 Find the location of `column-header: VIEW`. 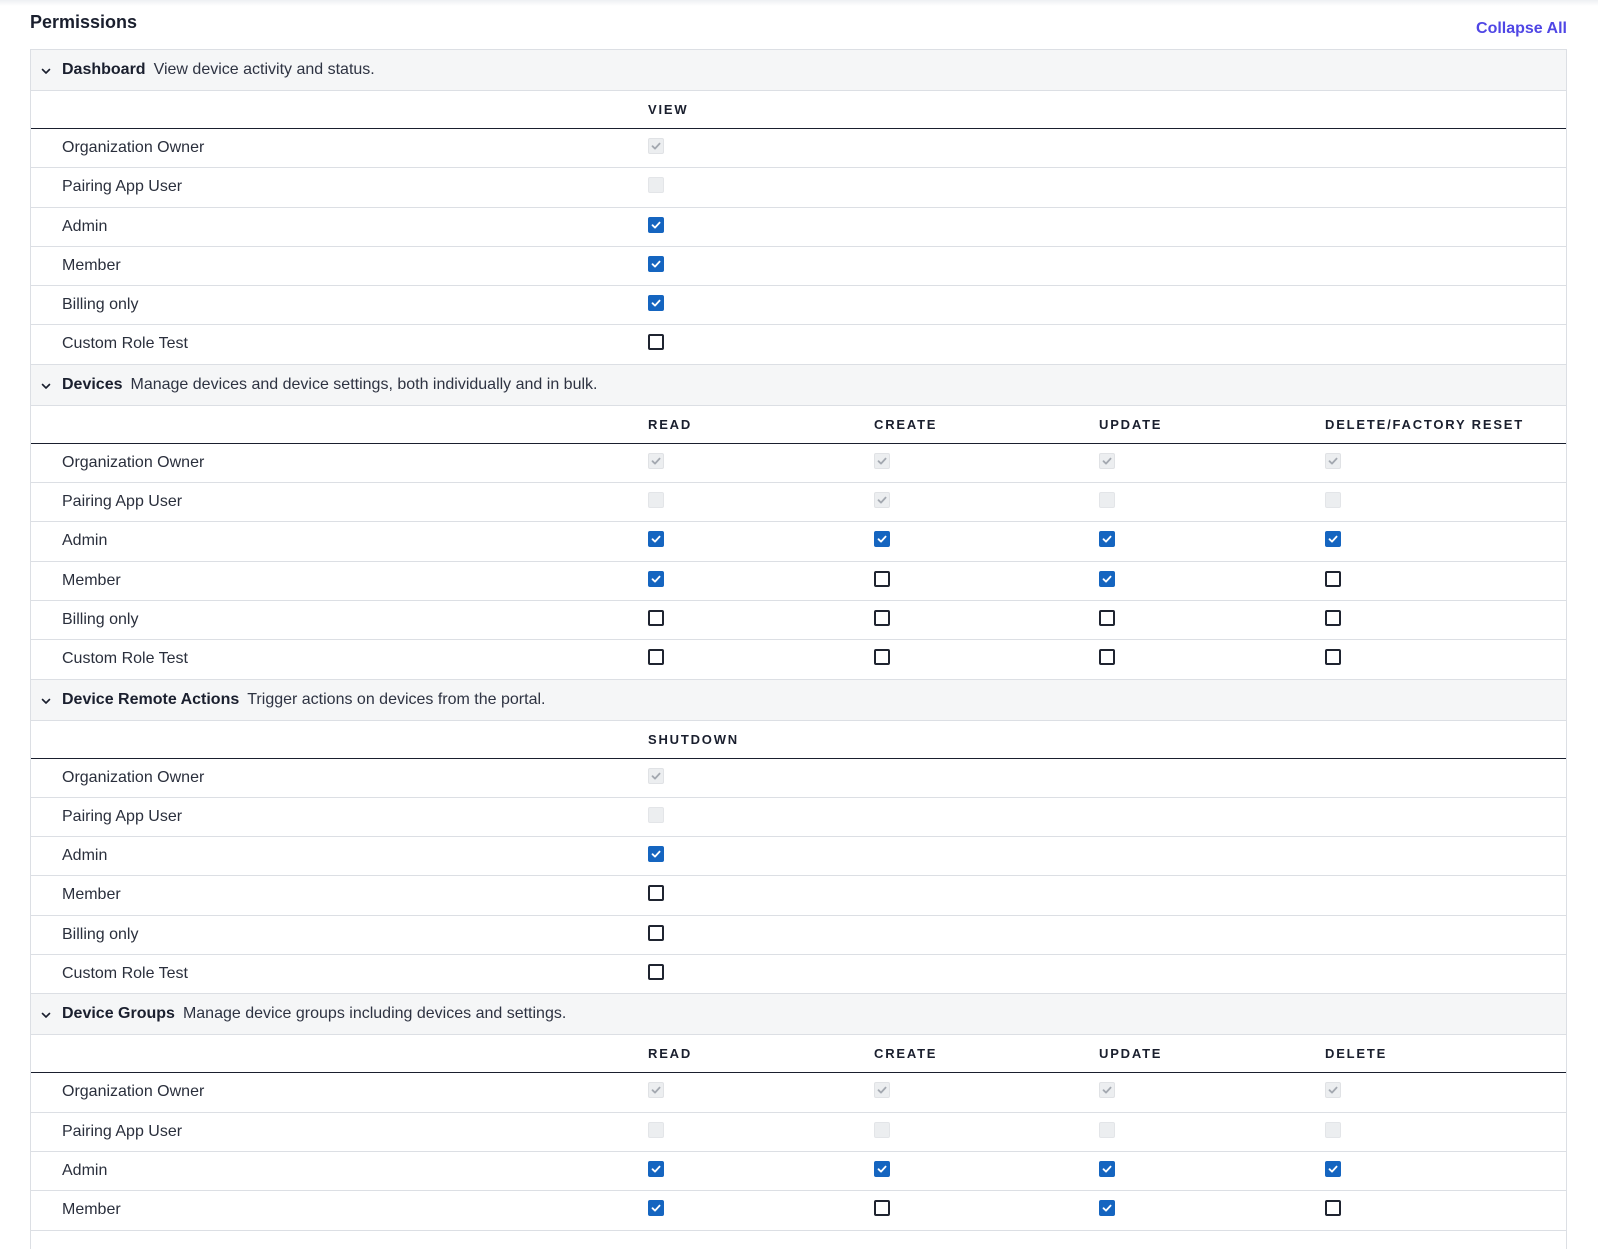

column-header: VIEW is located at coordinates (668, 109).